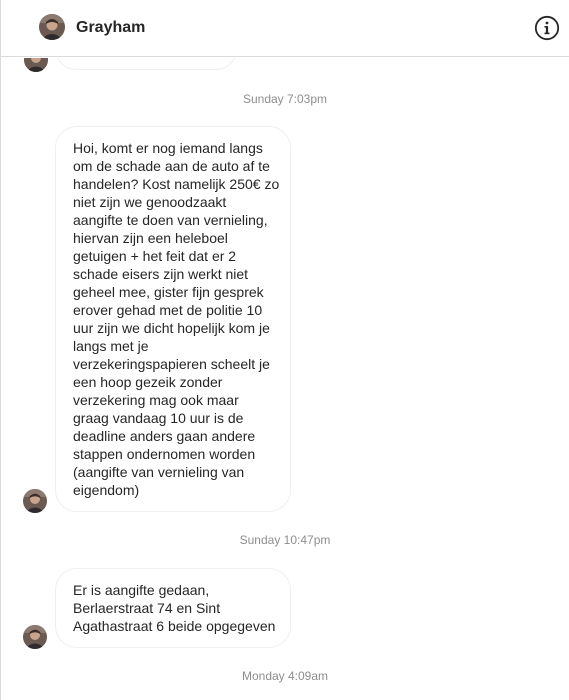  I want to click on message-line: deadline anders gaan andere, so click(164, 436).